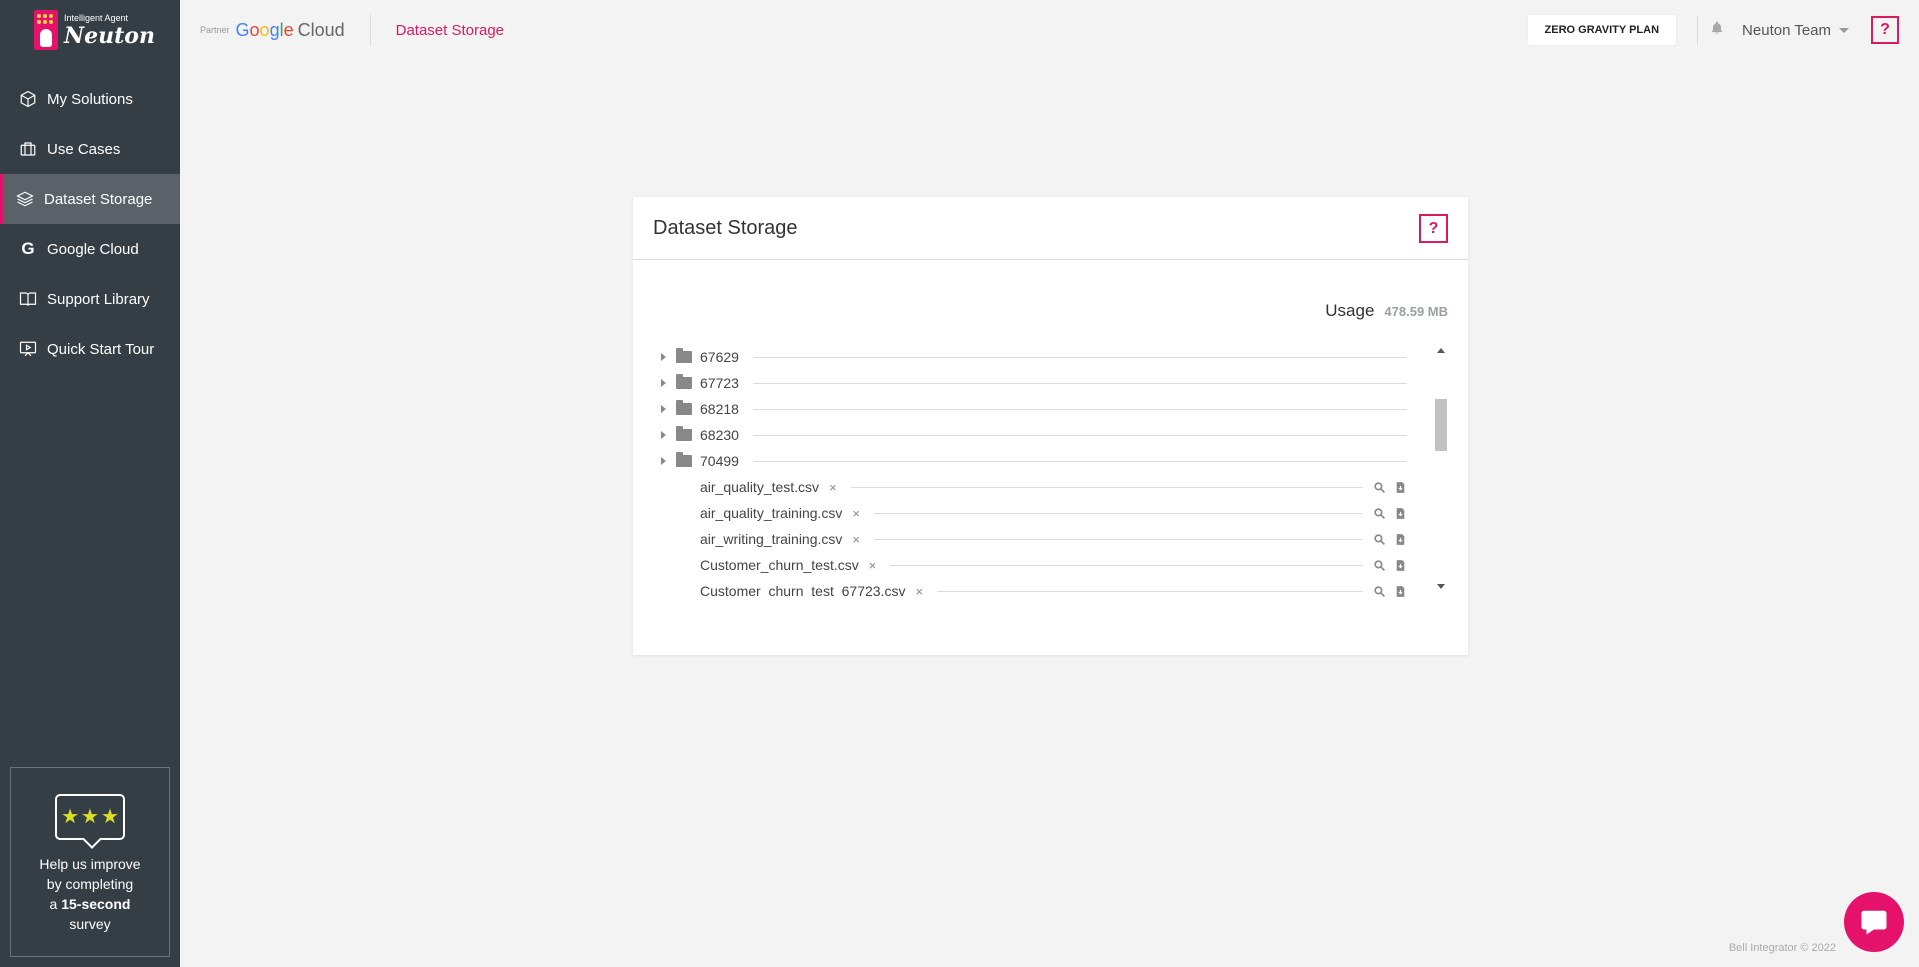 The image size is (1919, 967). What do you see at coordinates (28, 248) in the screenshot?
I see `google-g-icon: G` at bounding box center [28, 248].